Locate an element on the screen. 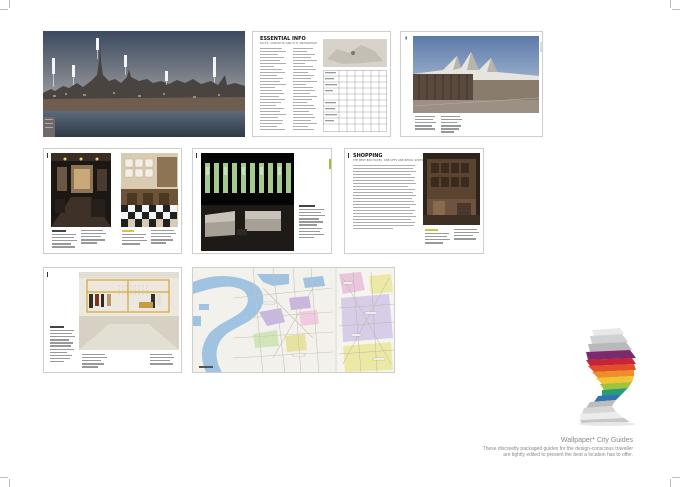 This screenshot has height=487, width=680. skyline-photo is located at coordinates (144, 84).